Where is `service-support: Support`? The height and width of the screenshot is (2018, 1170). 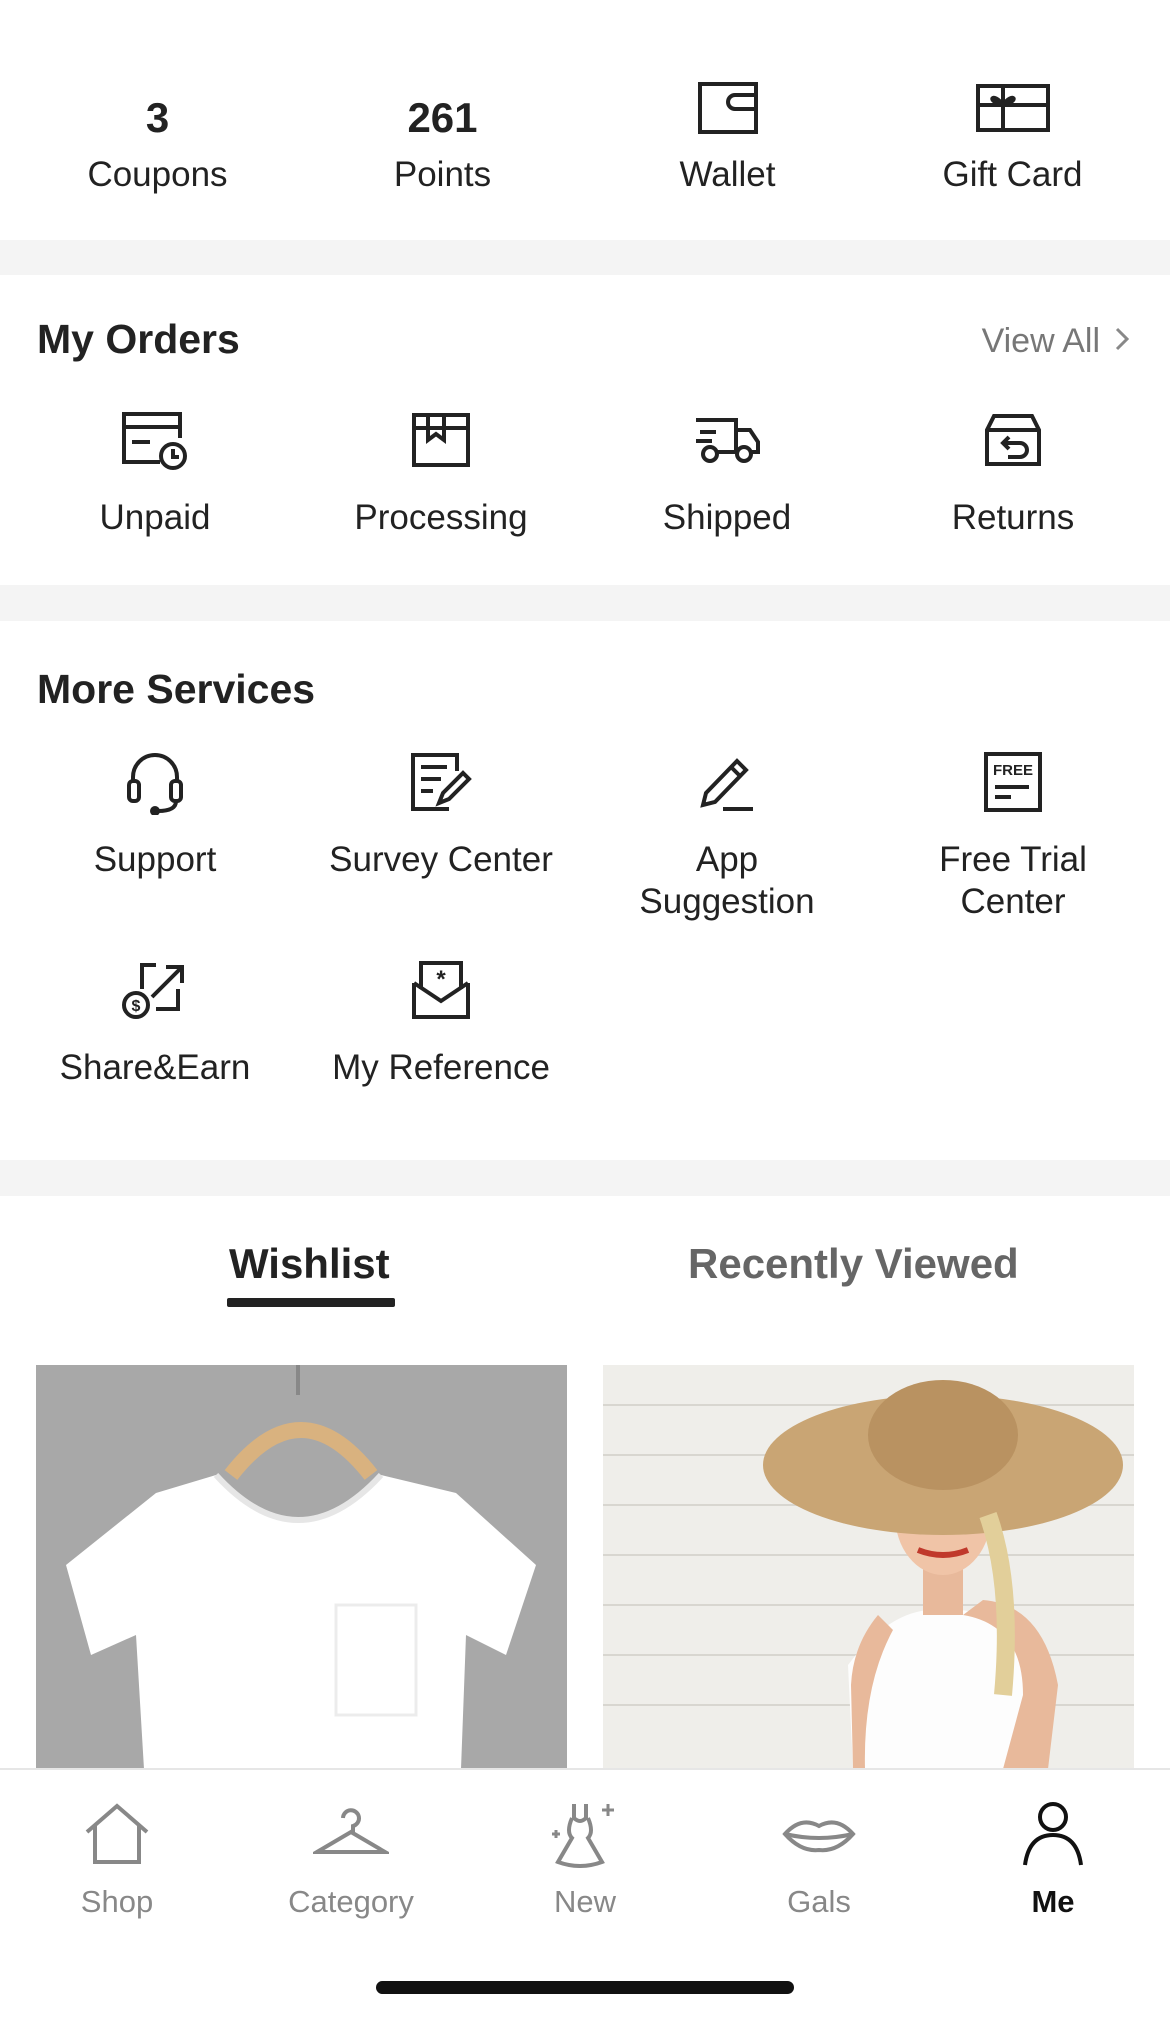 service-support: Support is located at coordinates (155, 814).